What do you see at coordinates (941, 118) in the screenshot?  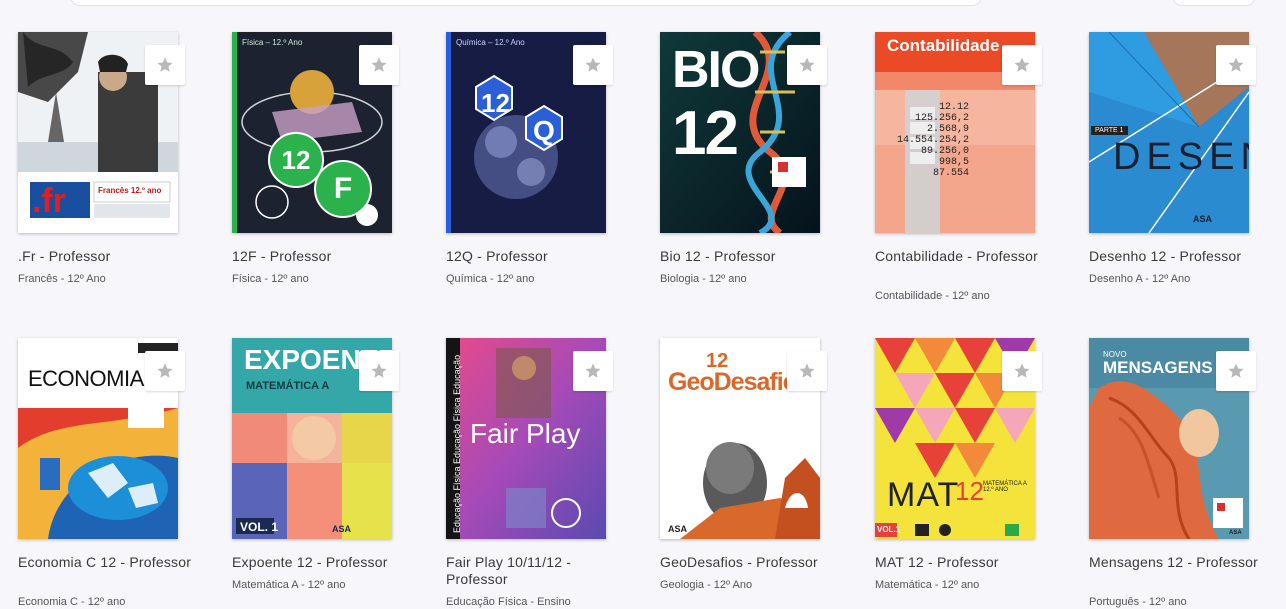 I see `cover-number: 125.256,2` at bounding box center [941, 118].